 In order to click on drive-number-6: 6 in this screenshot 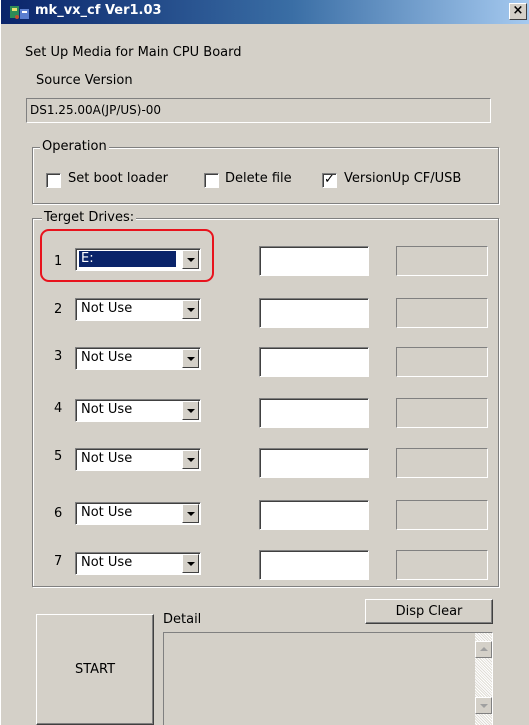, I will do `click(58, 513)`.